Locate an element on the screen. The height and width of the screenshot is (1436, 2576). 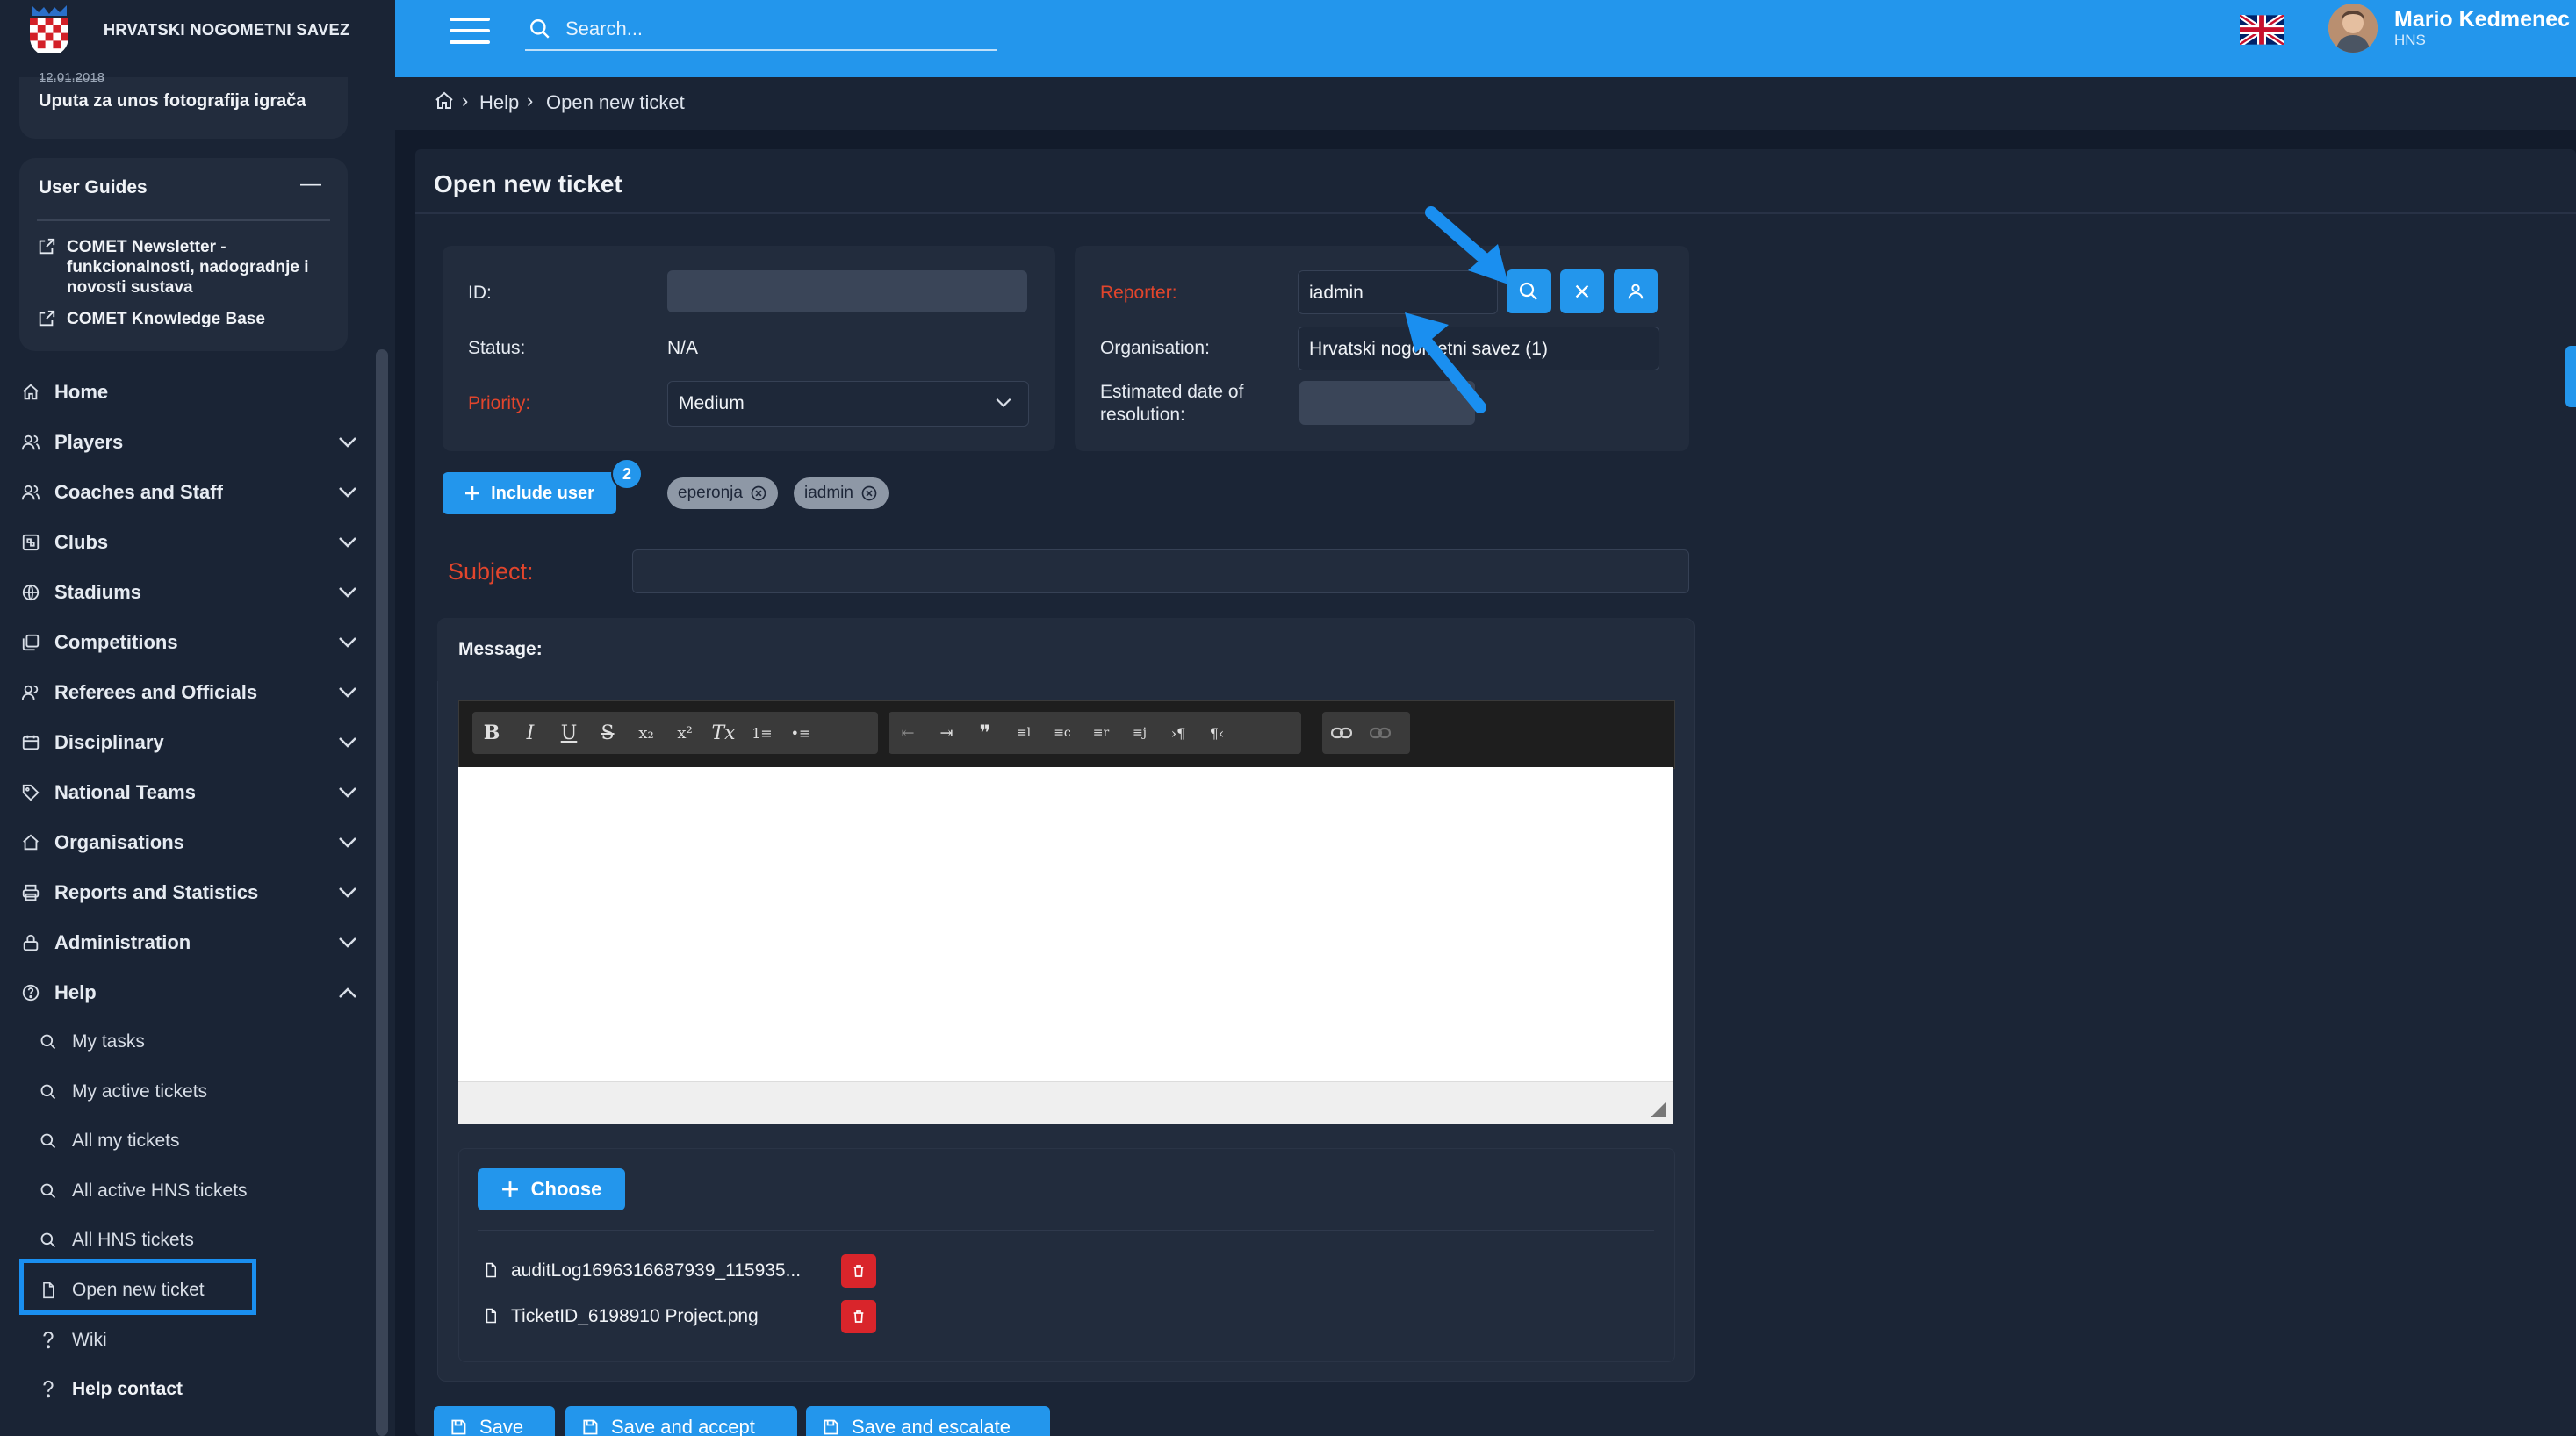
numbered-list-button: 1≡ is located at coordinates (762, 733).